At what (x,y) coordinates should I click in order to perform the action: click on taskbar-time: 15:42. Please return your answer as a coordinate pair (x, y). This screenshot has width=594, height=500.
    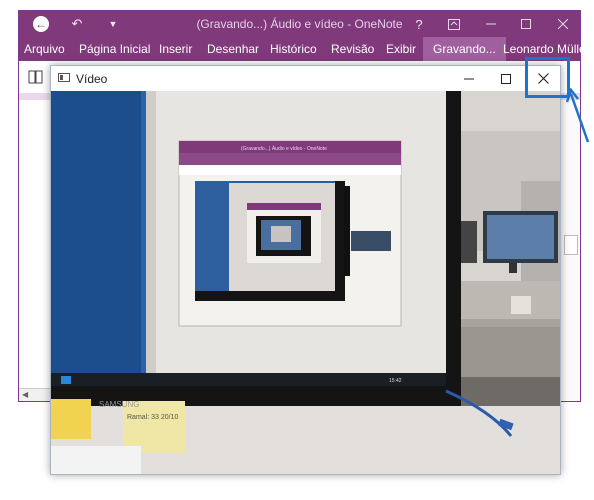
    Looking at the image, I should click on (395, 381).